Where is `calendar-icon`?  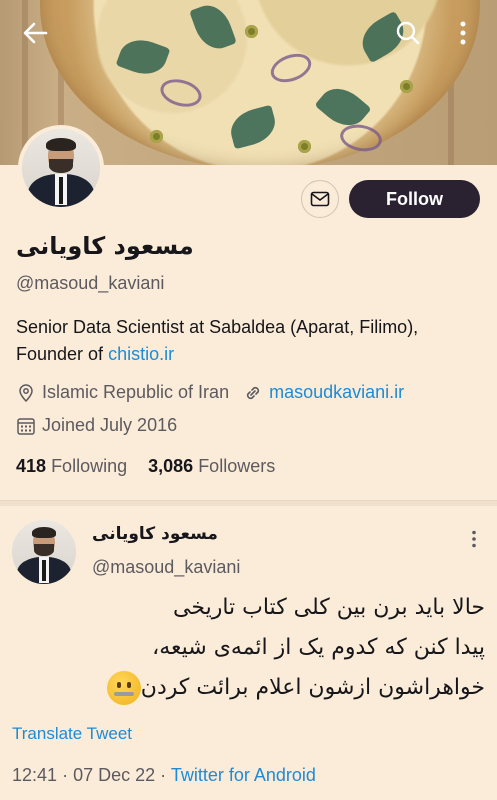
calendar-icon is located at coordinates (26, 426).